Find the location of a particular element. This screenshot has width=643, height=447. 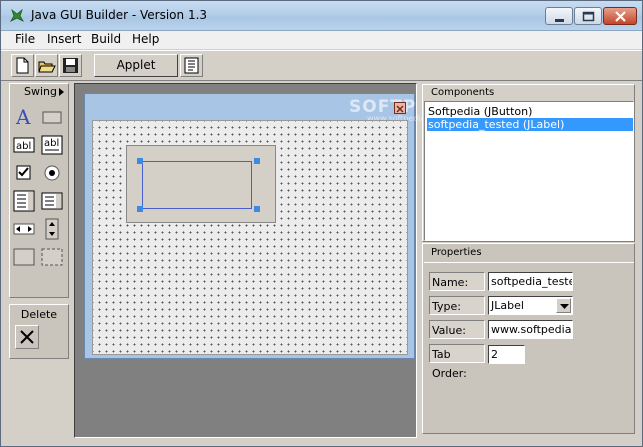

panel-icon is located at coordinates (52, 117).